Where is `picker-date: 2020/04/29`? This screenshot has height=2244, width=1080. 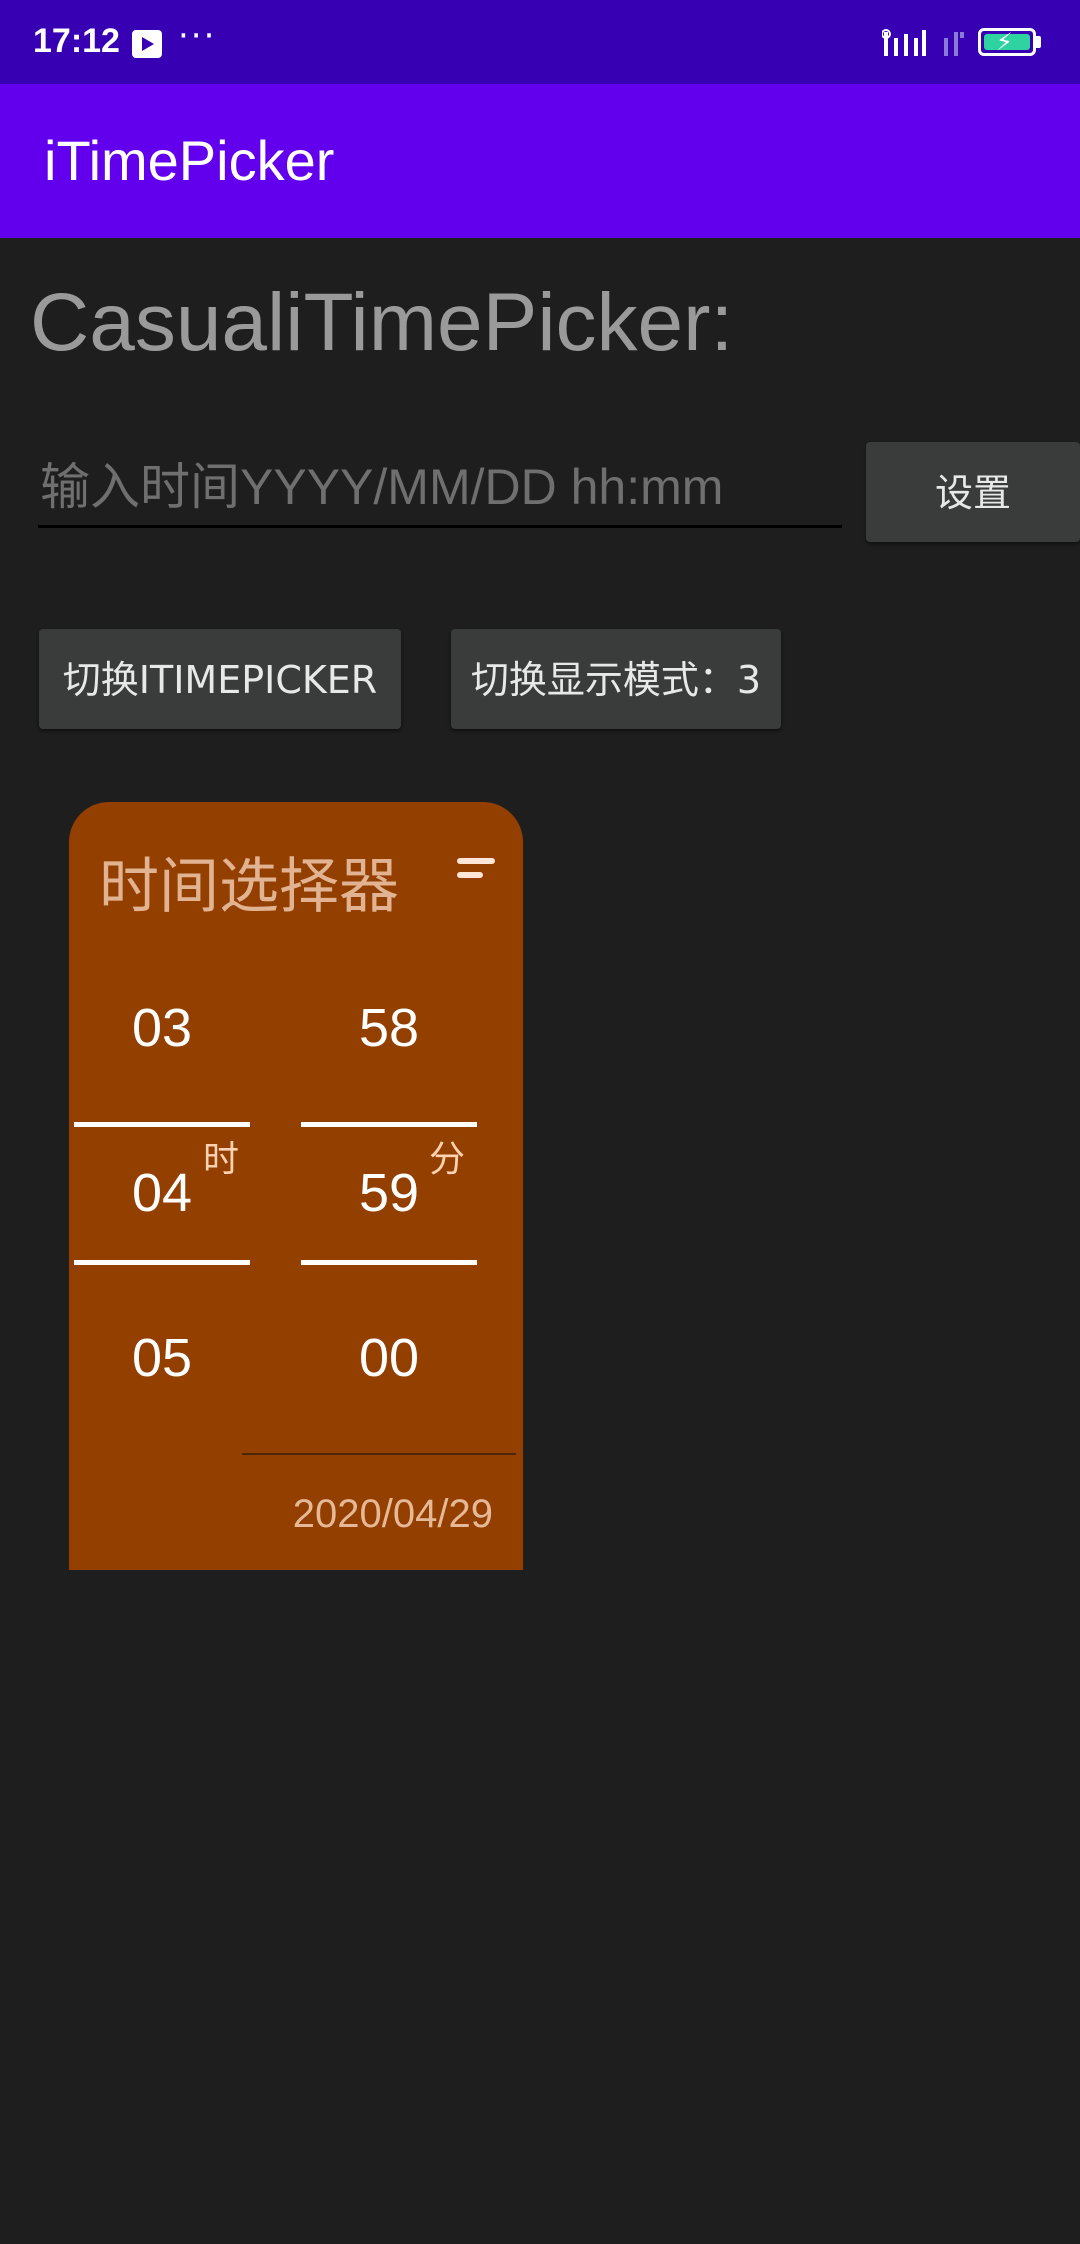
picker-date: 2020/04/29 is located at coordinates (392, 1514).